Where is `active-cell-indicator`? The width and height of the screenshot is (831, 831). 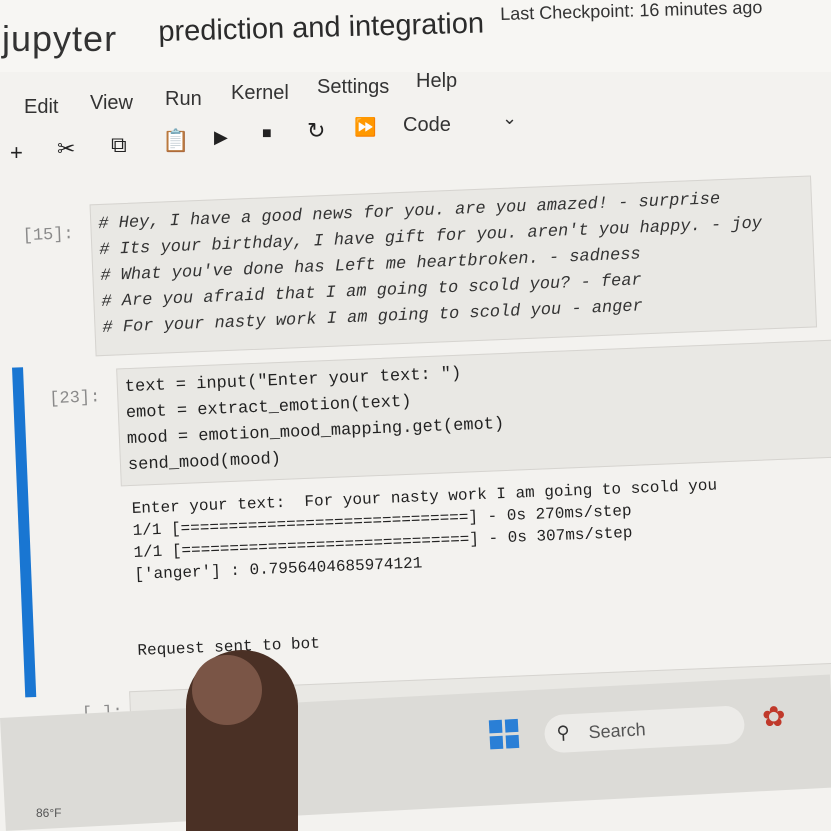 active-cell-indicator is located at coordinates (24, 532).